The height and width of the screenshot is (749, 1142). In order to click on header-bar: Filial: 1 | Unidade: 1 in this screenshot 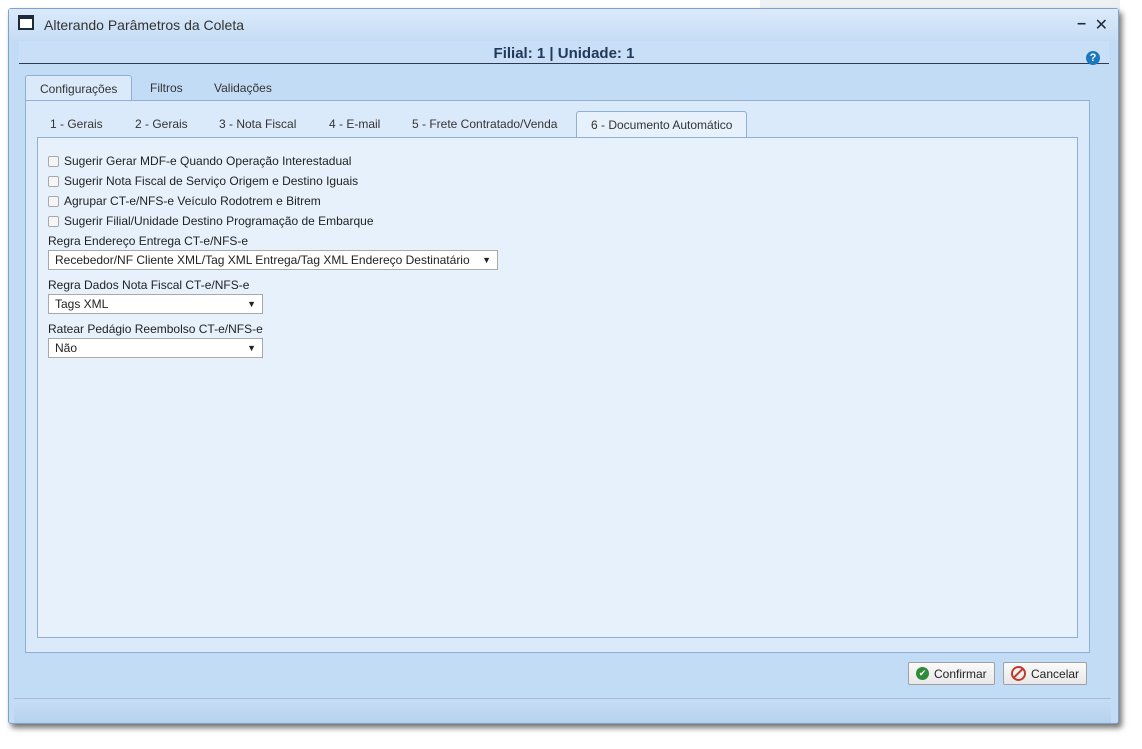, I will do `click(564, 52)`.